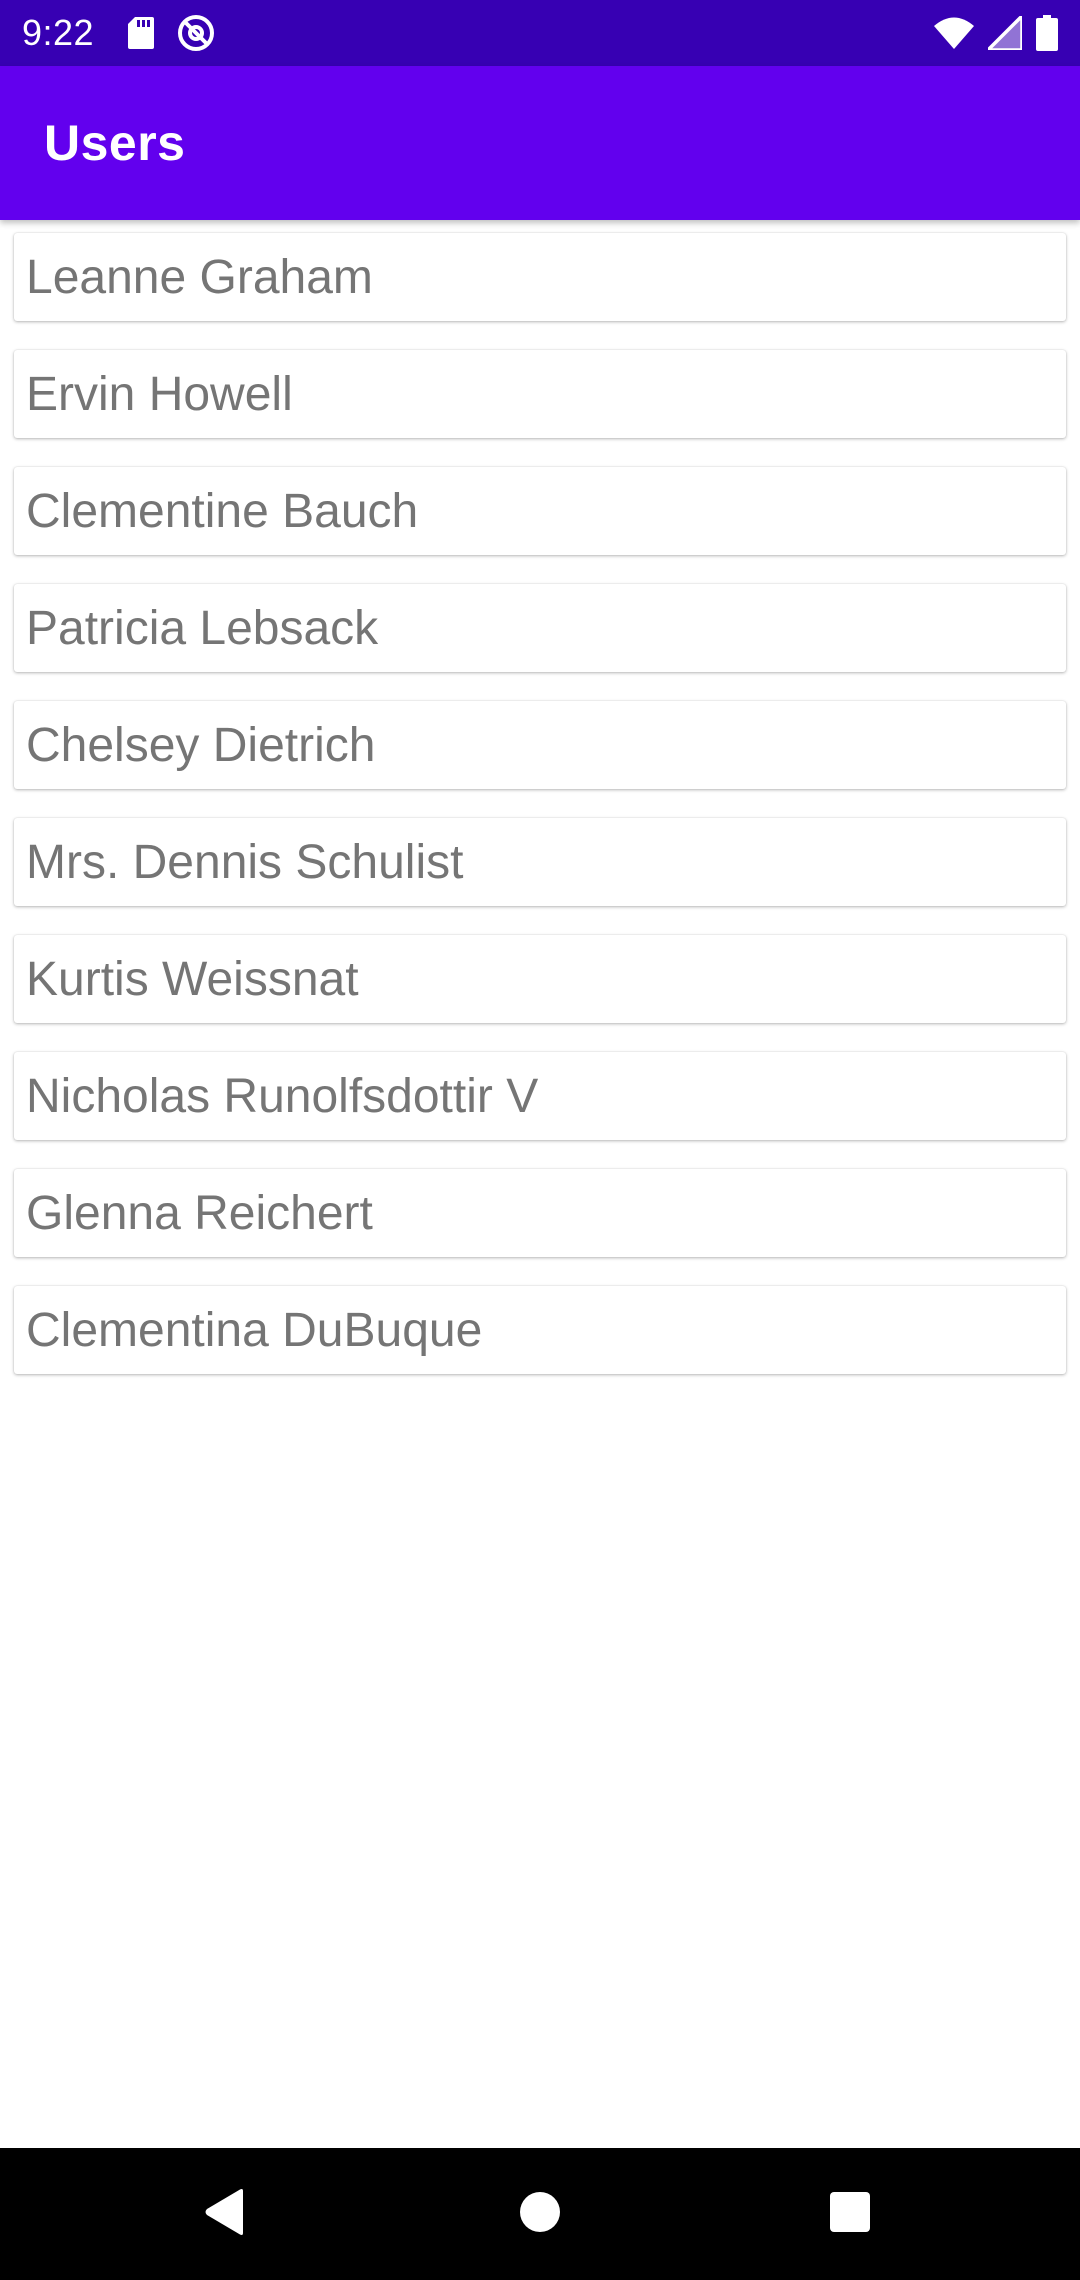 Image resolution: width=1080 pixels, height=2280 pixels. Describe the element at coordinates (222, 511) in the screenshot. I see `user-name: Clementine Bauch` at that location.